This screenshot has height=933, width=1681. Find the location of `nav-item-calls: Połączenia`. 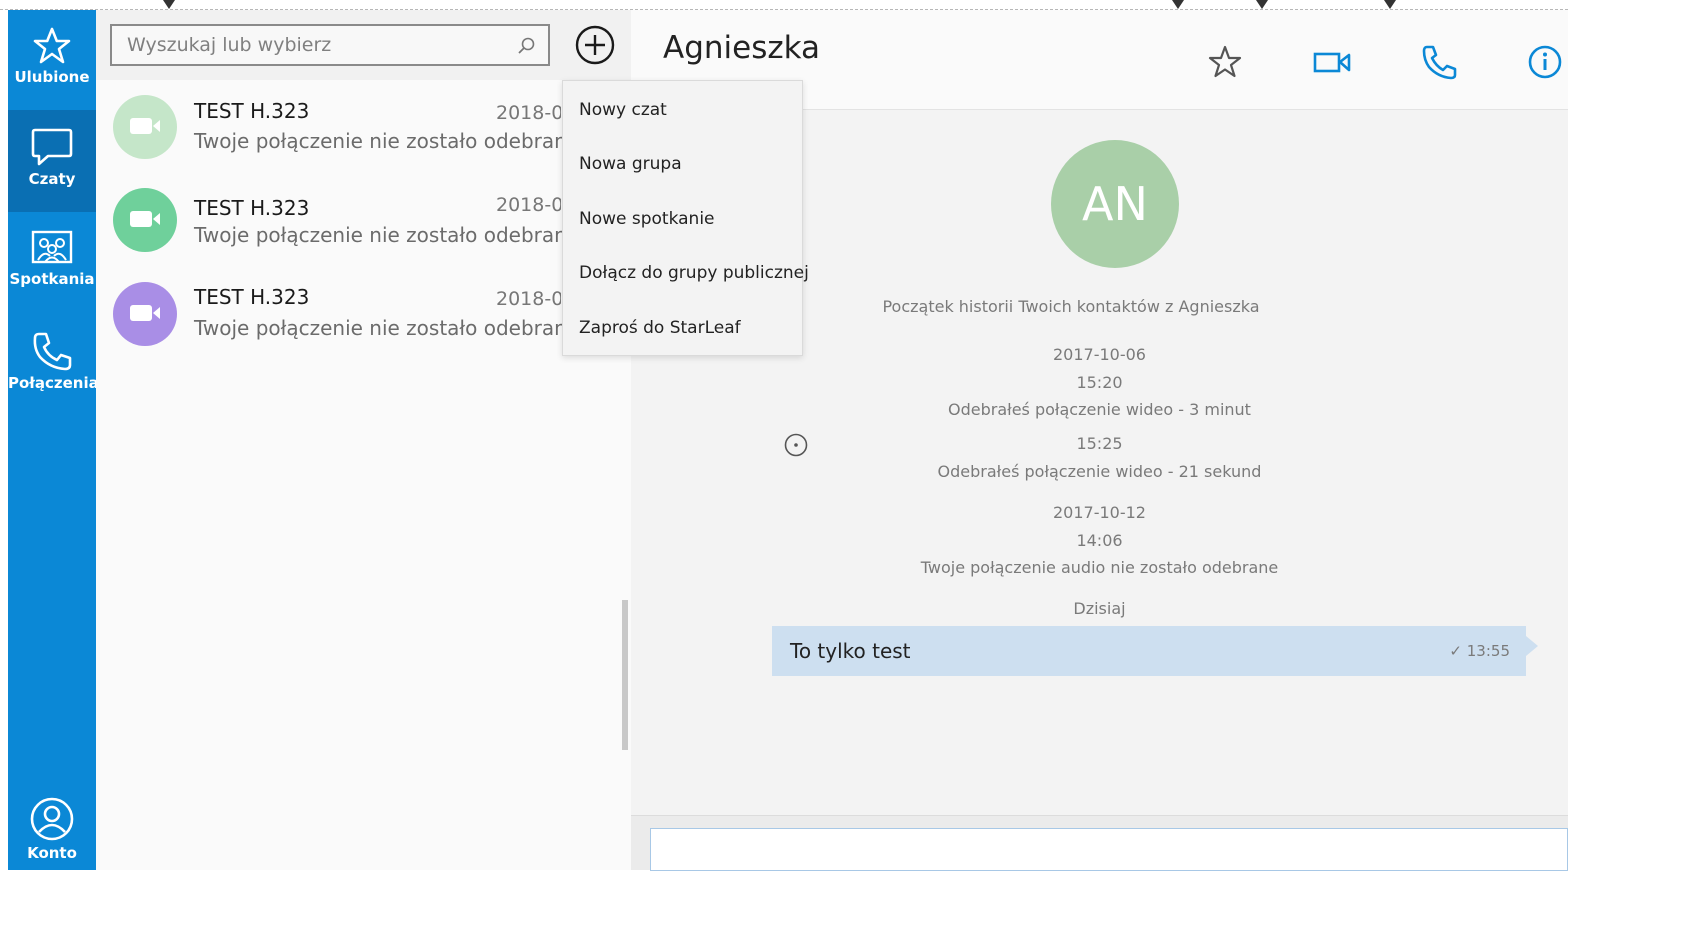

nav-item-calls: Połączenia is located at coordinates (53, 365).